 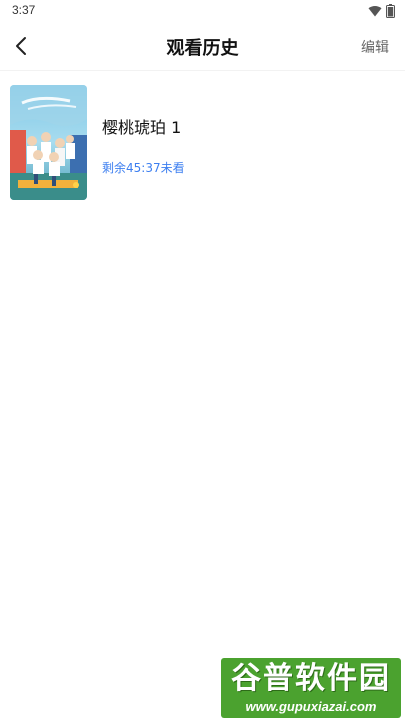 I want to click on item-title: 樱桃琥珀 1, so click(x=142, y=127).